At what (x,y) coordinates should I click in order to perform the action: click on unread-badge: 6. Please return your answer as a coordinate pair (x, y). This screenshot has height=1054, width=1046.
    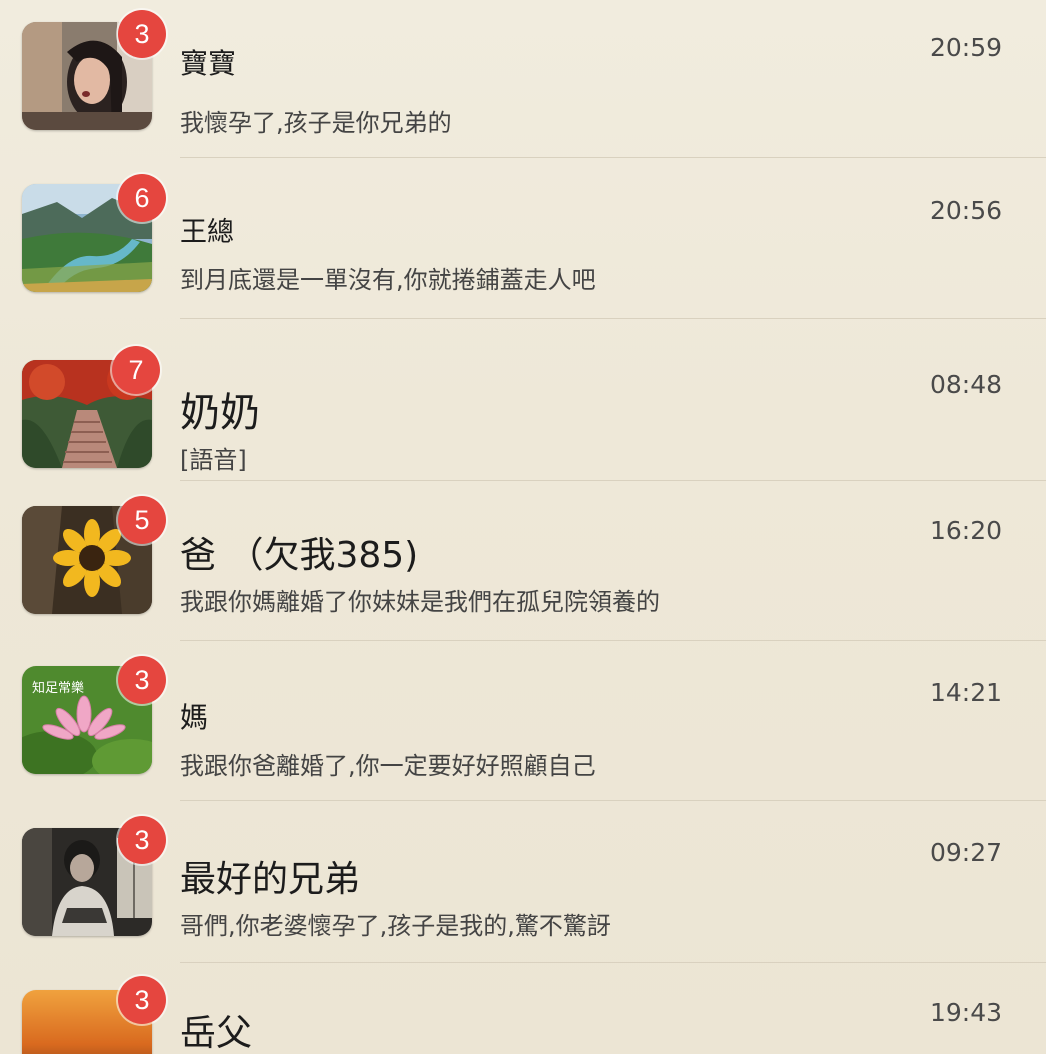
    Looking at the image, I should click on (142, 198).